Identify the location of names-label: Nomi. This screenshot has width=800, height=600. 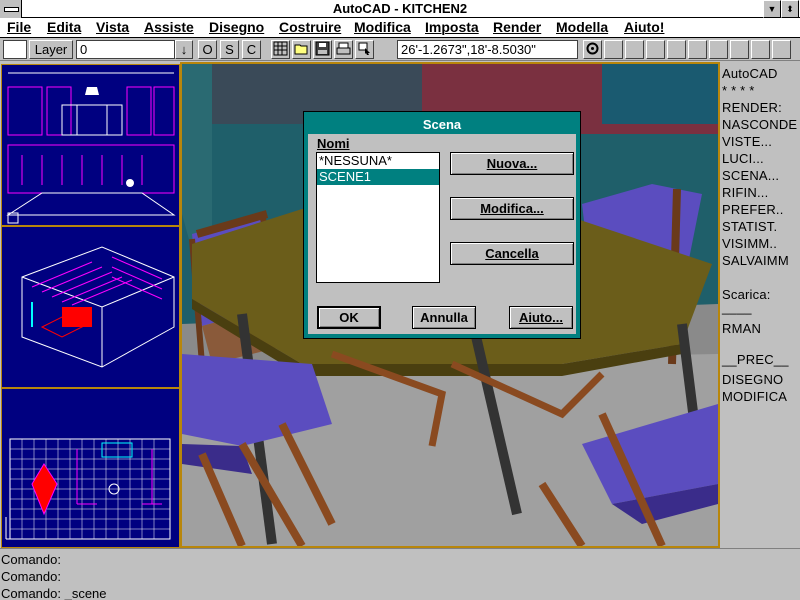
(333, 143).